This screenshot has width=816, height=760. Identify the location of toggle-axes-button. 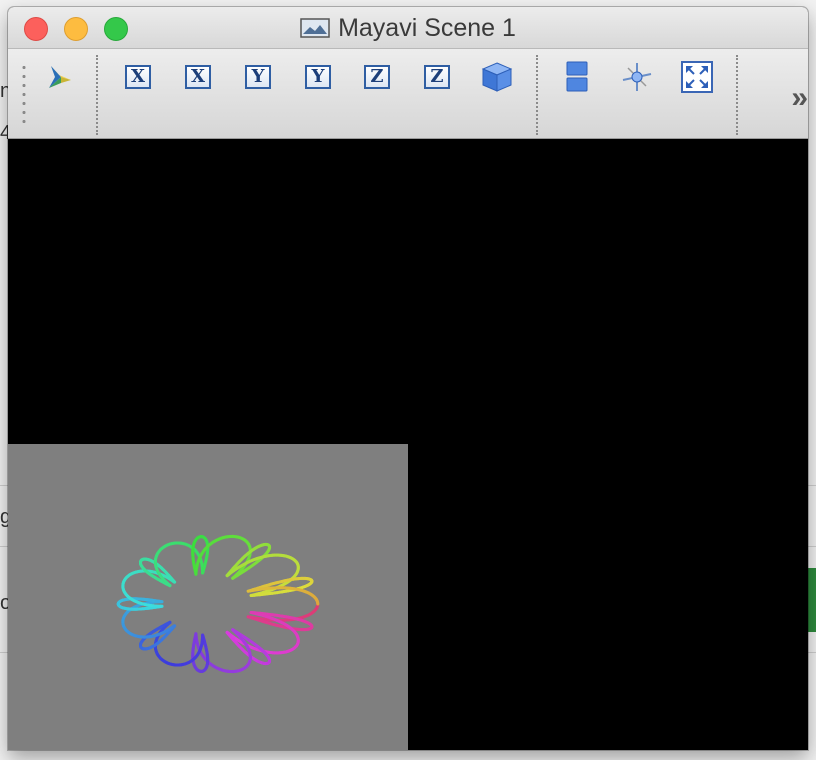
(637, 77).